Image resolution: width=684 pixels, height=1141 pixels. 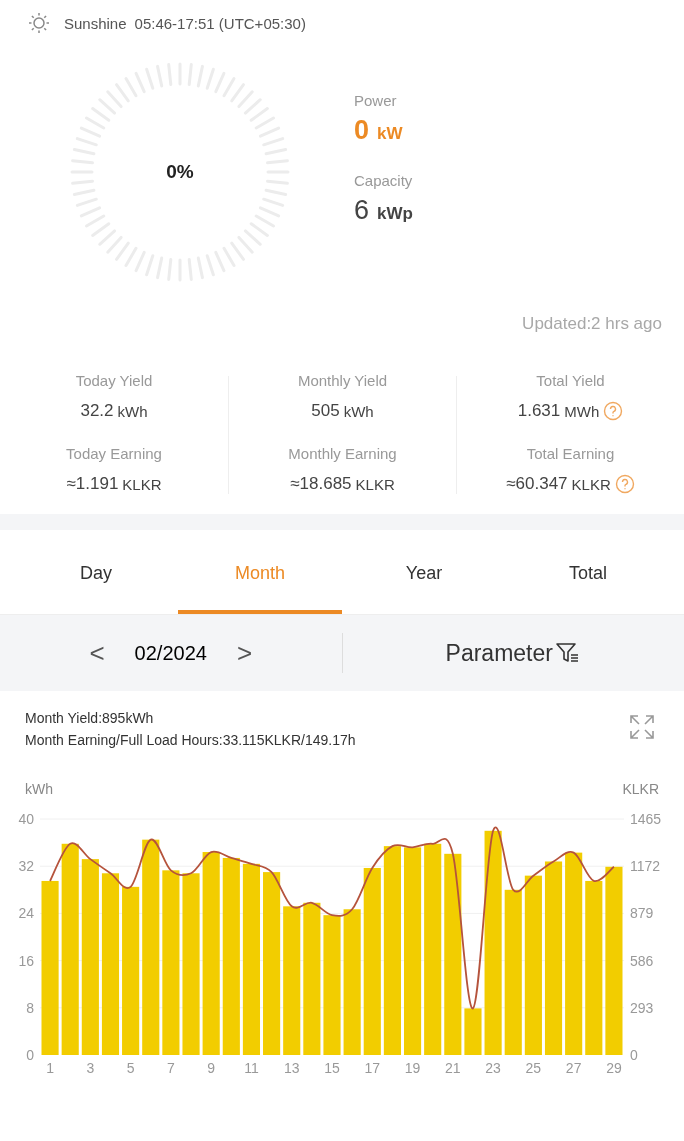 I want to click on stat-label: Total Earning, so click(x=570, y=453).